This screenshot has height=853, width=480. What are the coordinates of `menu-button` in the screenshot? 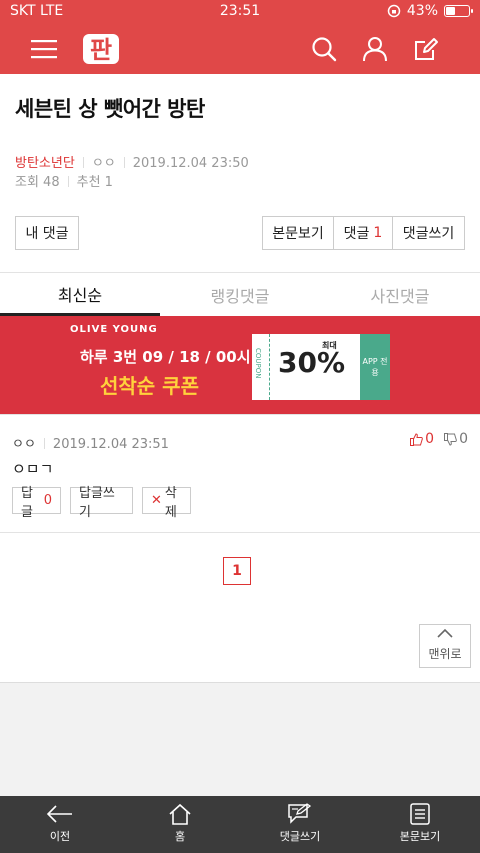 It's located at (44, 49).